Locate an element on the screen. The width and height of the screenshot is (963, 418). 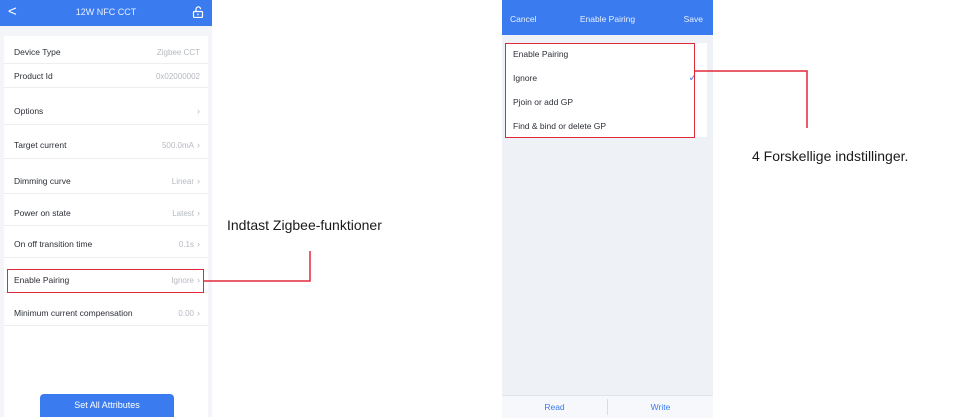
highlight-box-enable-pairing is located at coordinates (105, 281).